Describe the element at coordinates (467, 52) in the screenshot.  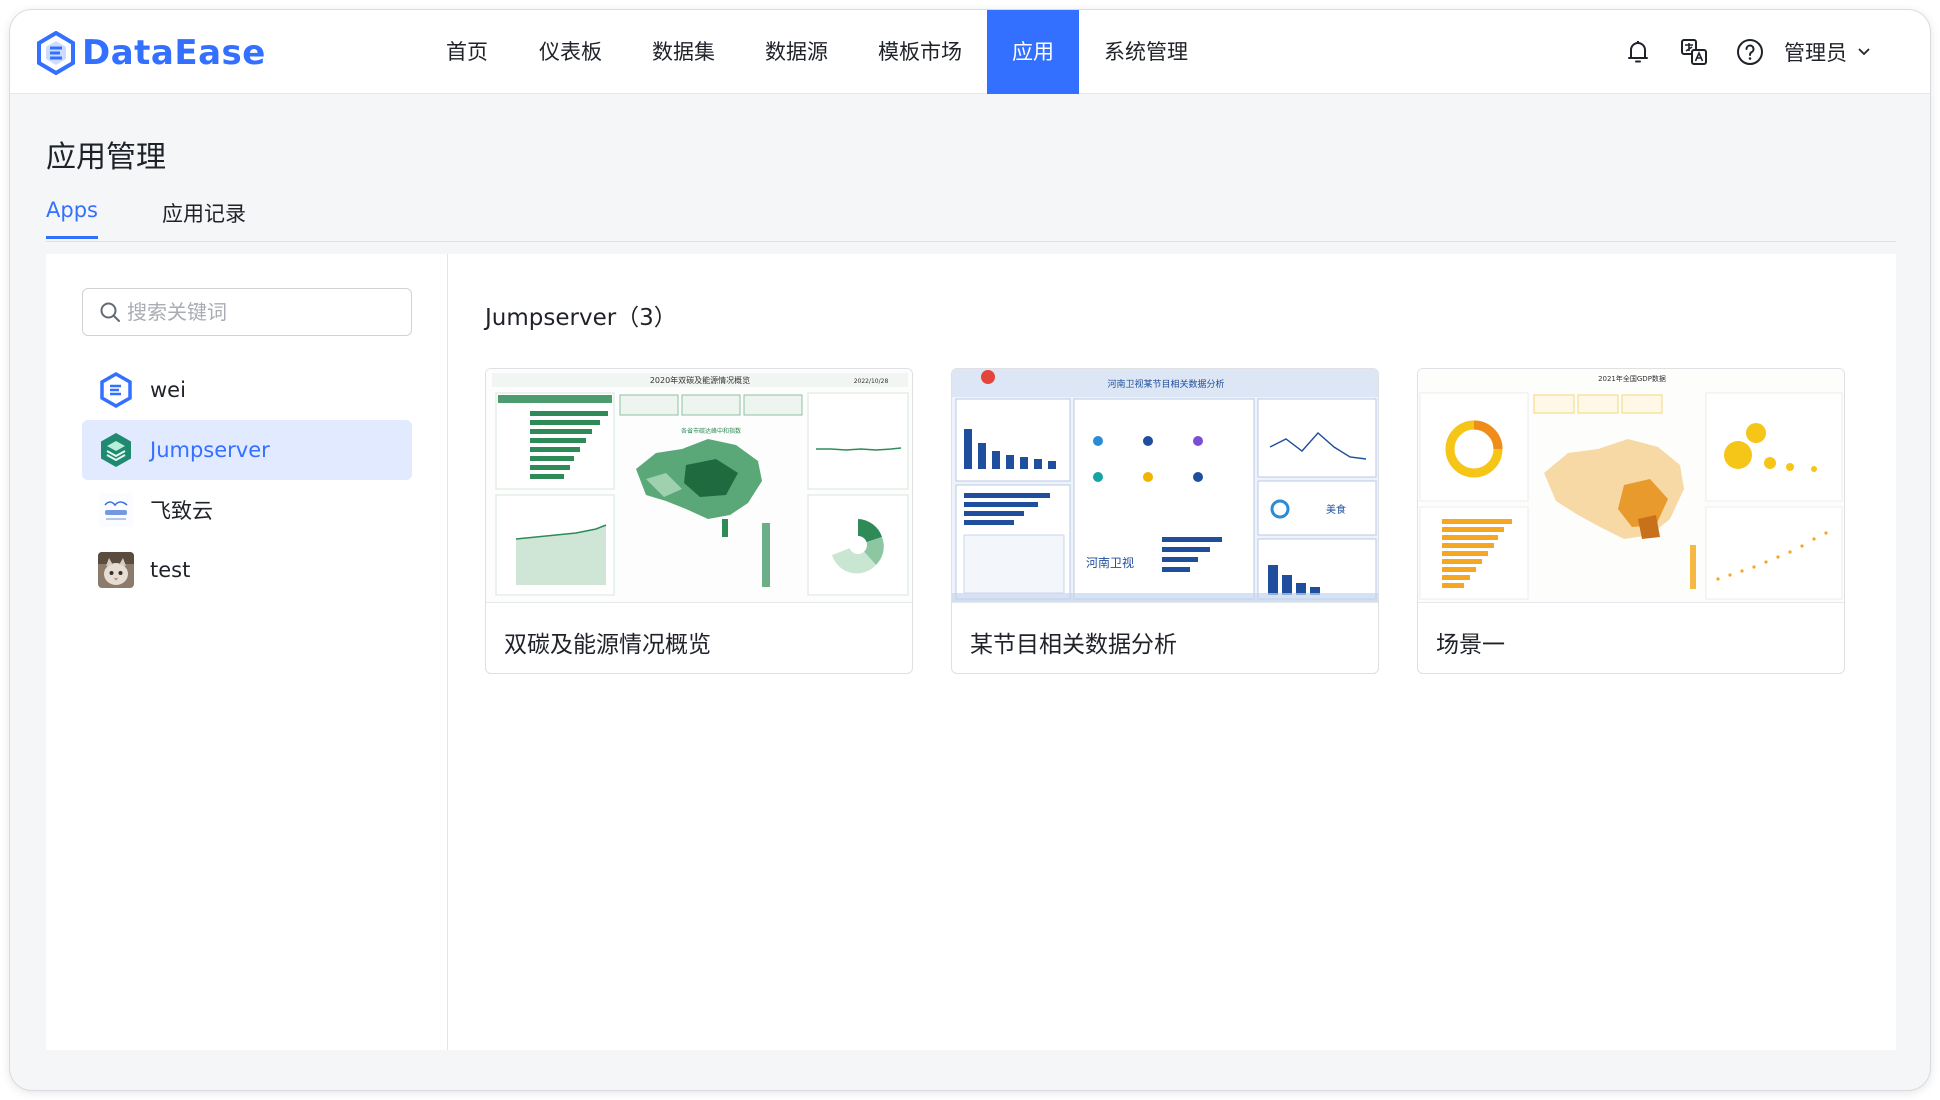
I see `nav-home: 首页` at that location.